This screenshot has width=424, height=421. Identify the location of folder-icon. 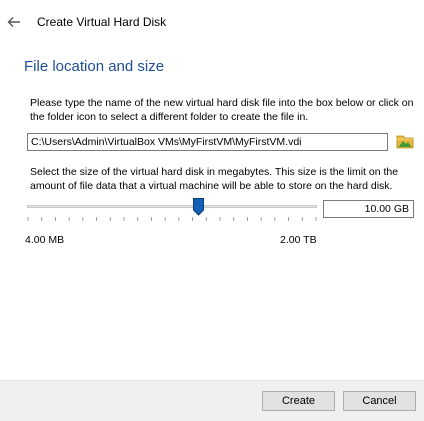
(405, 141).